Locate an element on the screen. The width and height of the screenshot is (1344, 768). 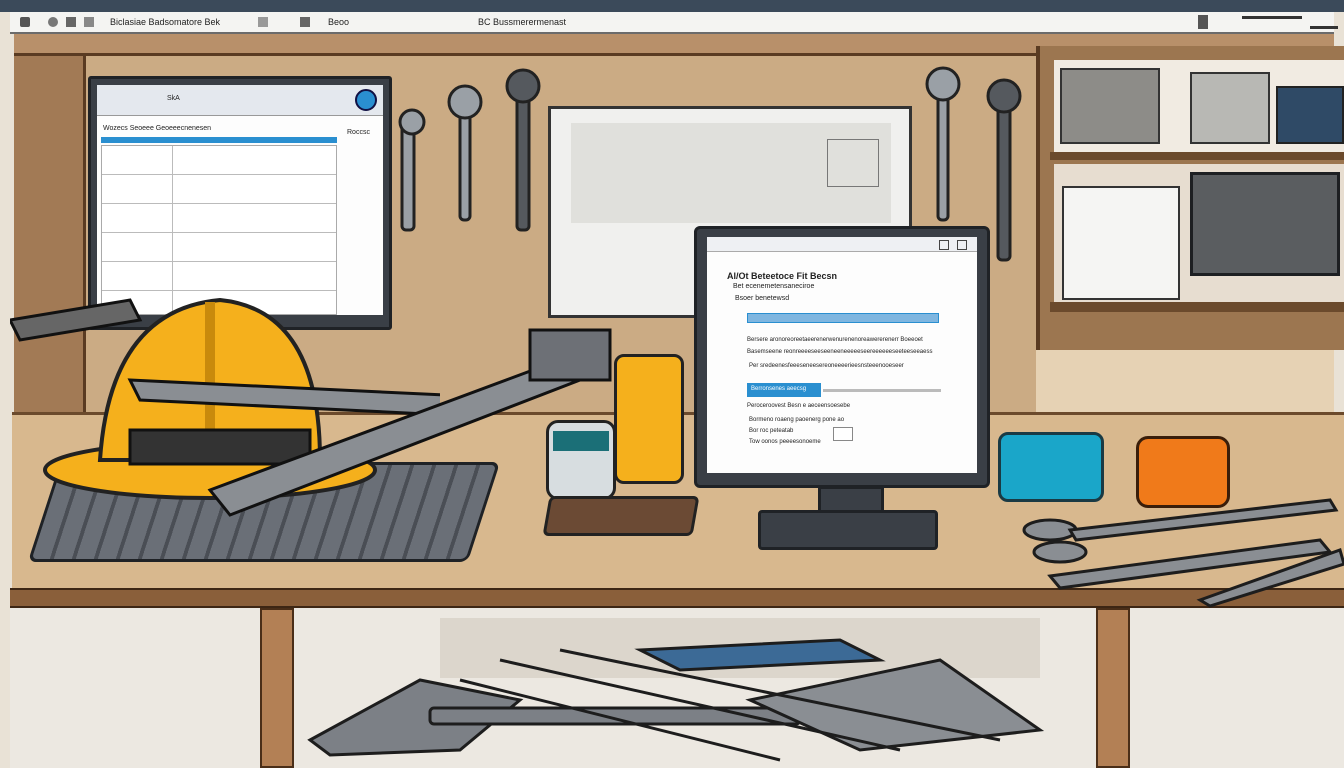
progress-field is located at coordinates (843, 318).